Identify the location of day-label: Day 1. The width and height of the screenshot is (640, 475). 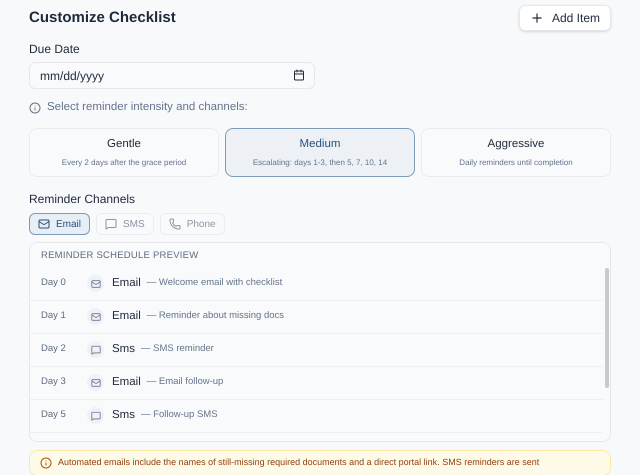
(54, 316).